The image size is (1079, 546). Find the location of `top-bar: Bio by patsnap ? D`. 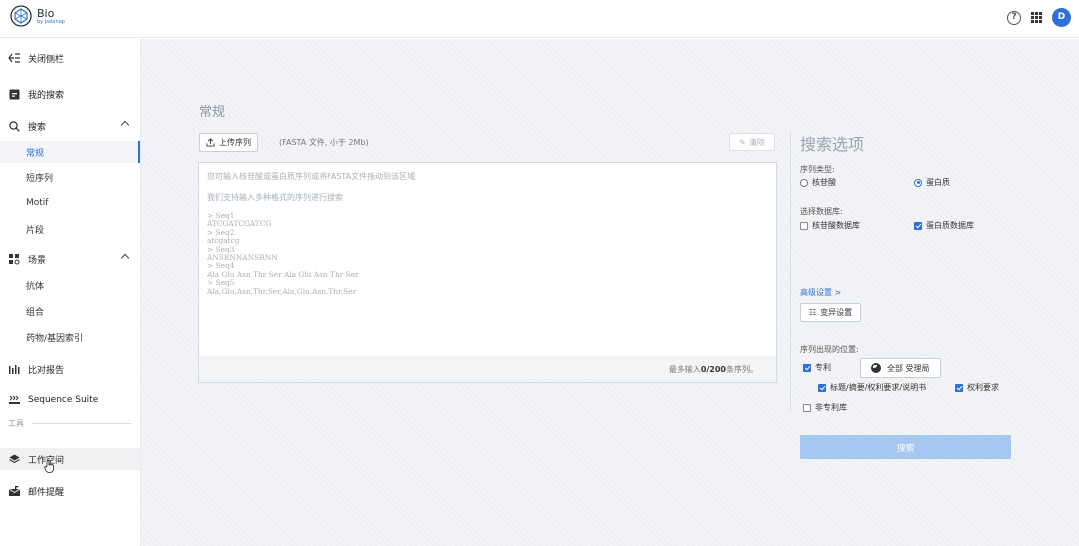

top-bar: Bio by patsnap ? D is located at coordinates (539, 19).